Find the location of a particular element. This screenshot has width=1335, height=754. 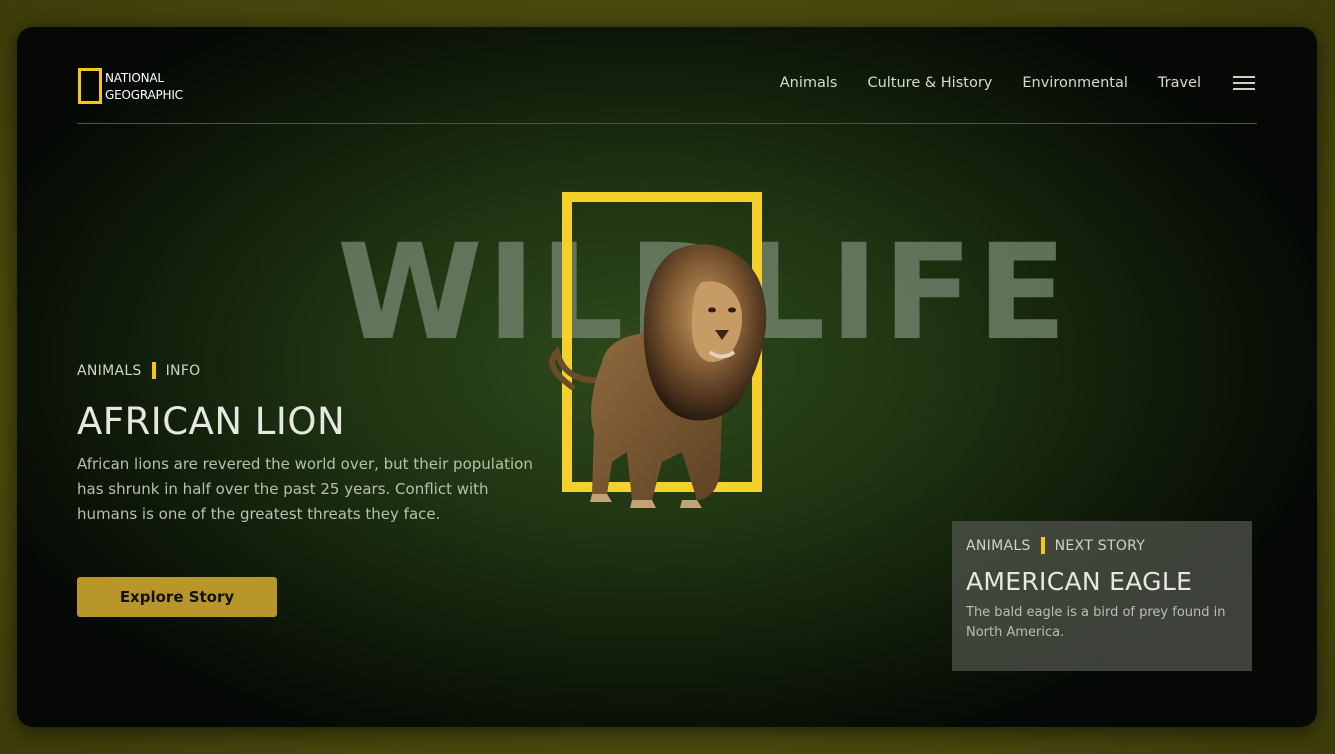

yellow-frame-icon is located at coordinates (90, 86).